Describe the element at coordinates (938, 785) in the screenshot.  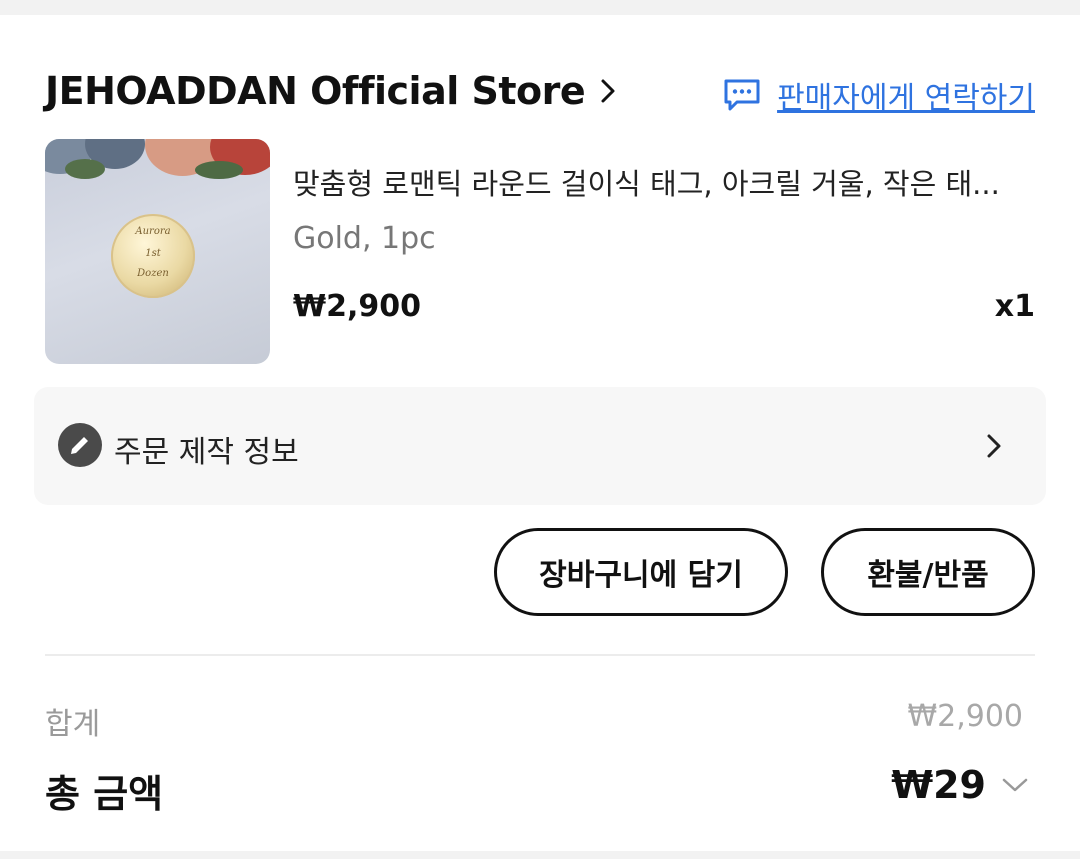
I see `total-value: ₩29` at that location.